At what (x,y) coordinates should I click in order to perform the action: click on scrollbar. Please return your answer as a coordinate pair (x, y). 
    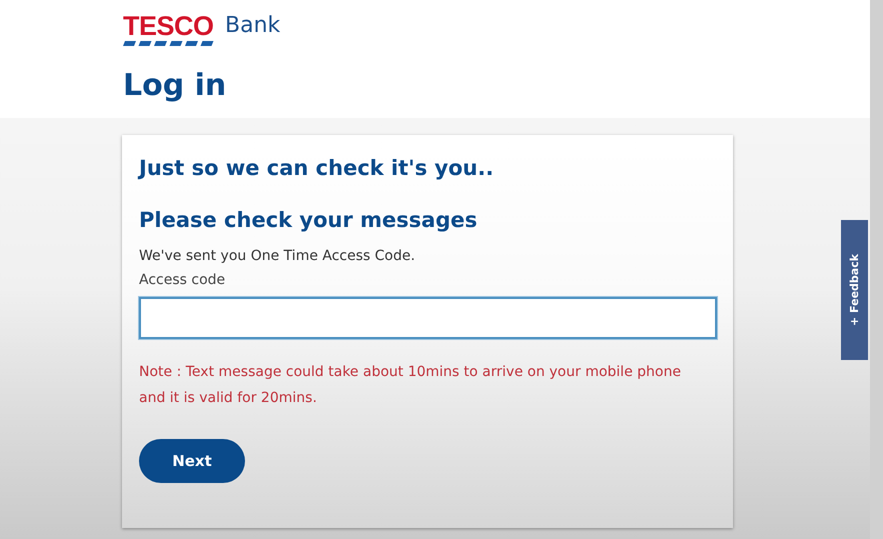
    Looking at the image, I should click on (876, 269).